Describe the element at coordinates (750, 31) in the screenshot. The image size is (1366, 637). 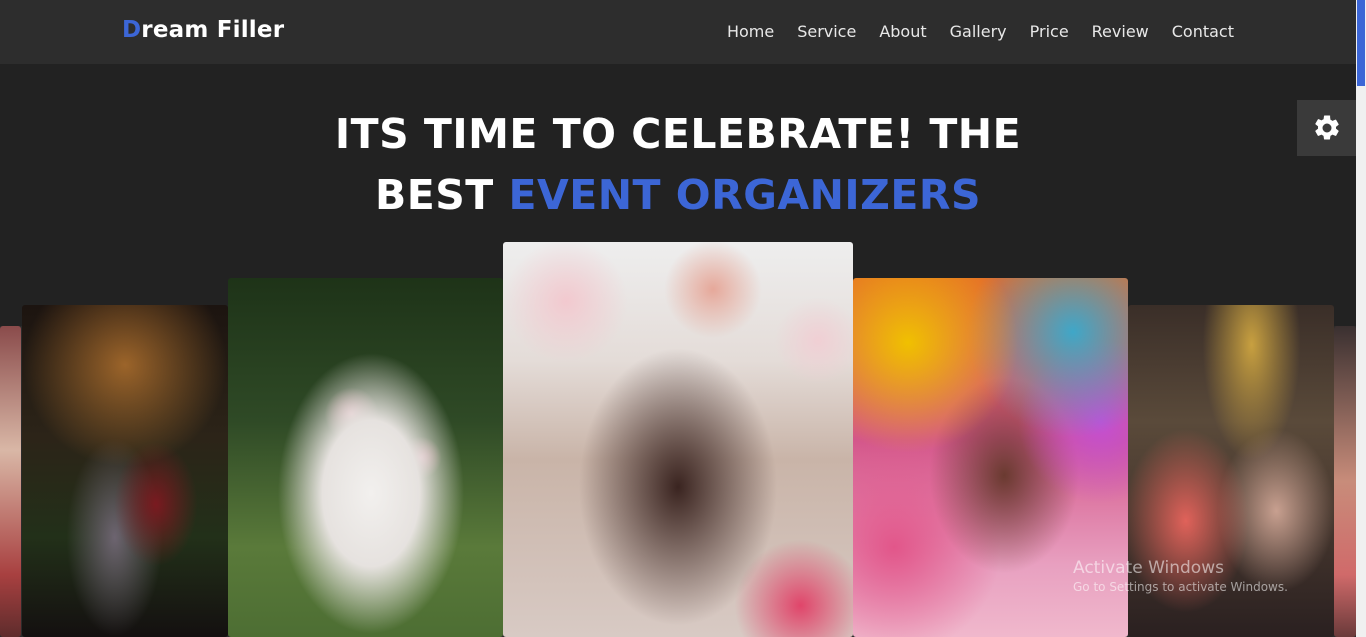
I see `nav-home: Home` at that location.